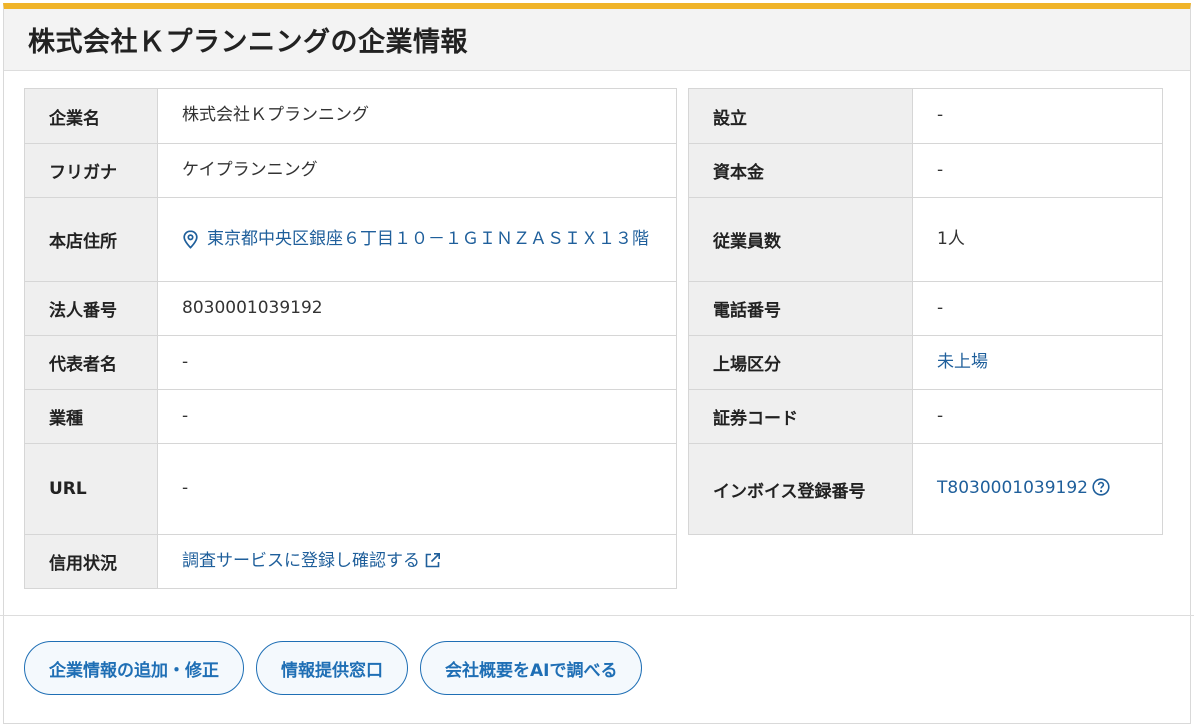 The image size is (1194, 724). Describe the element at coordinates (417, 116) in the screenshot. I see `company-name-value: 株式会社Ｋプランニング` at that location.